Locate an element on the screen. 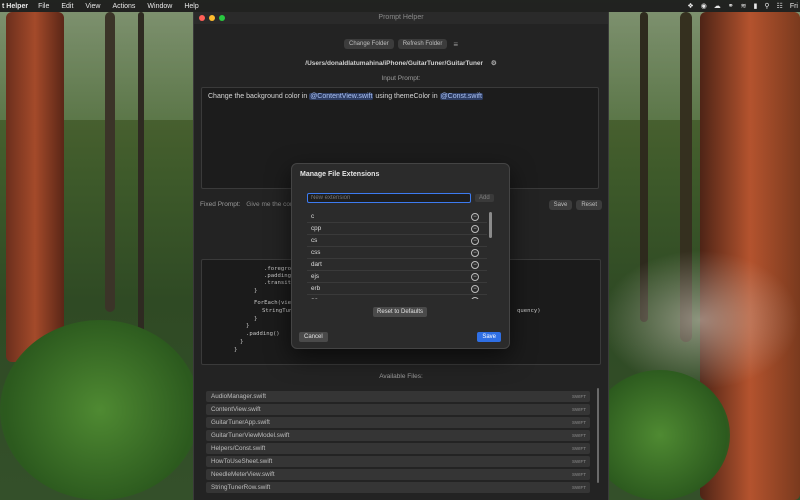 This screenshot has width=800, height=500. code-line: .padding() is located at coordinates (263, 334).